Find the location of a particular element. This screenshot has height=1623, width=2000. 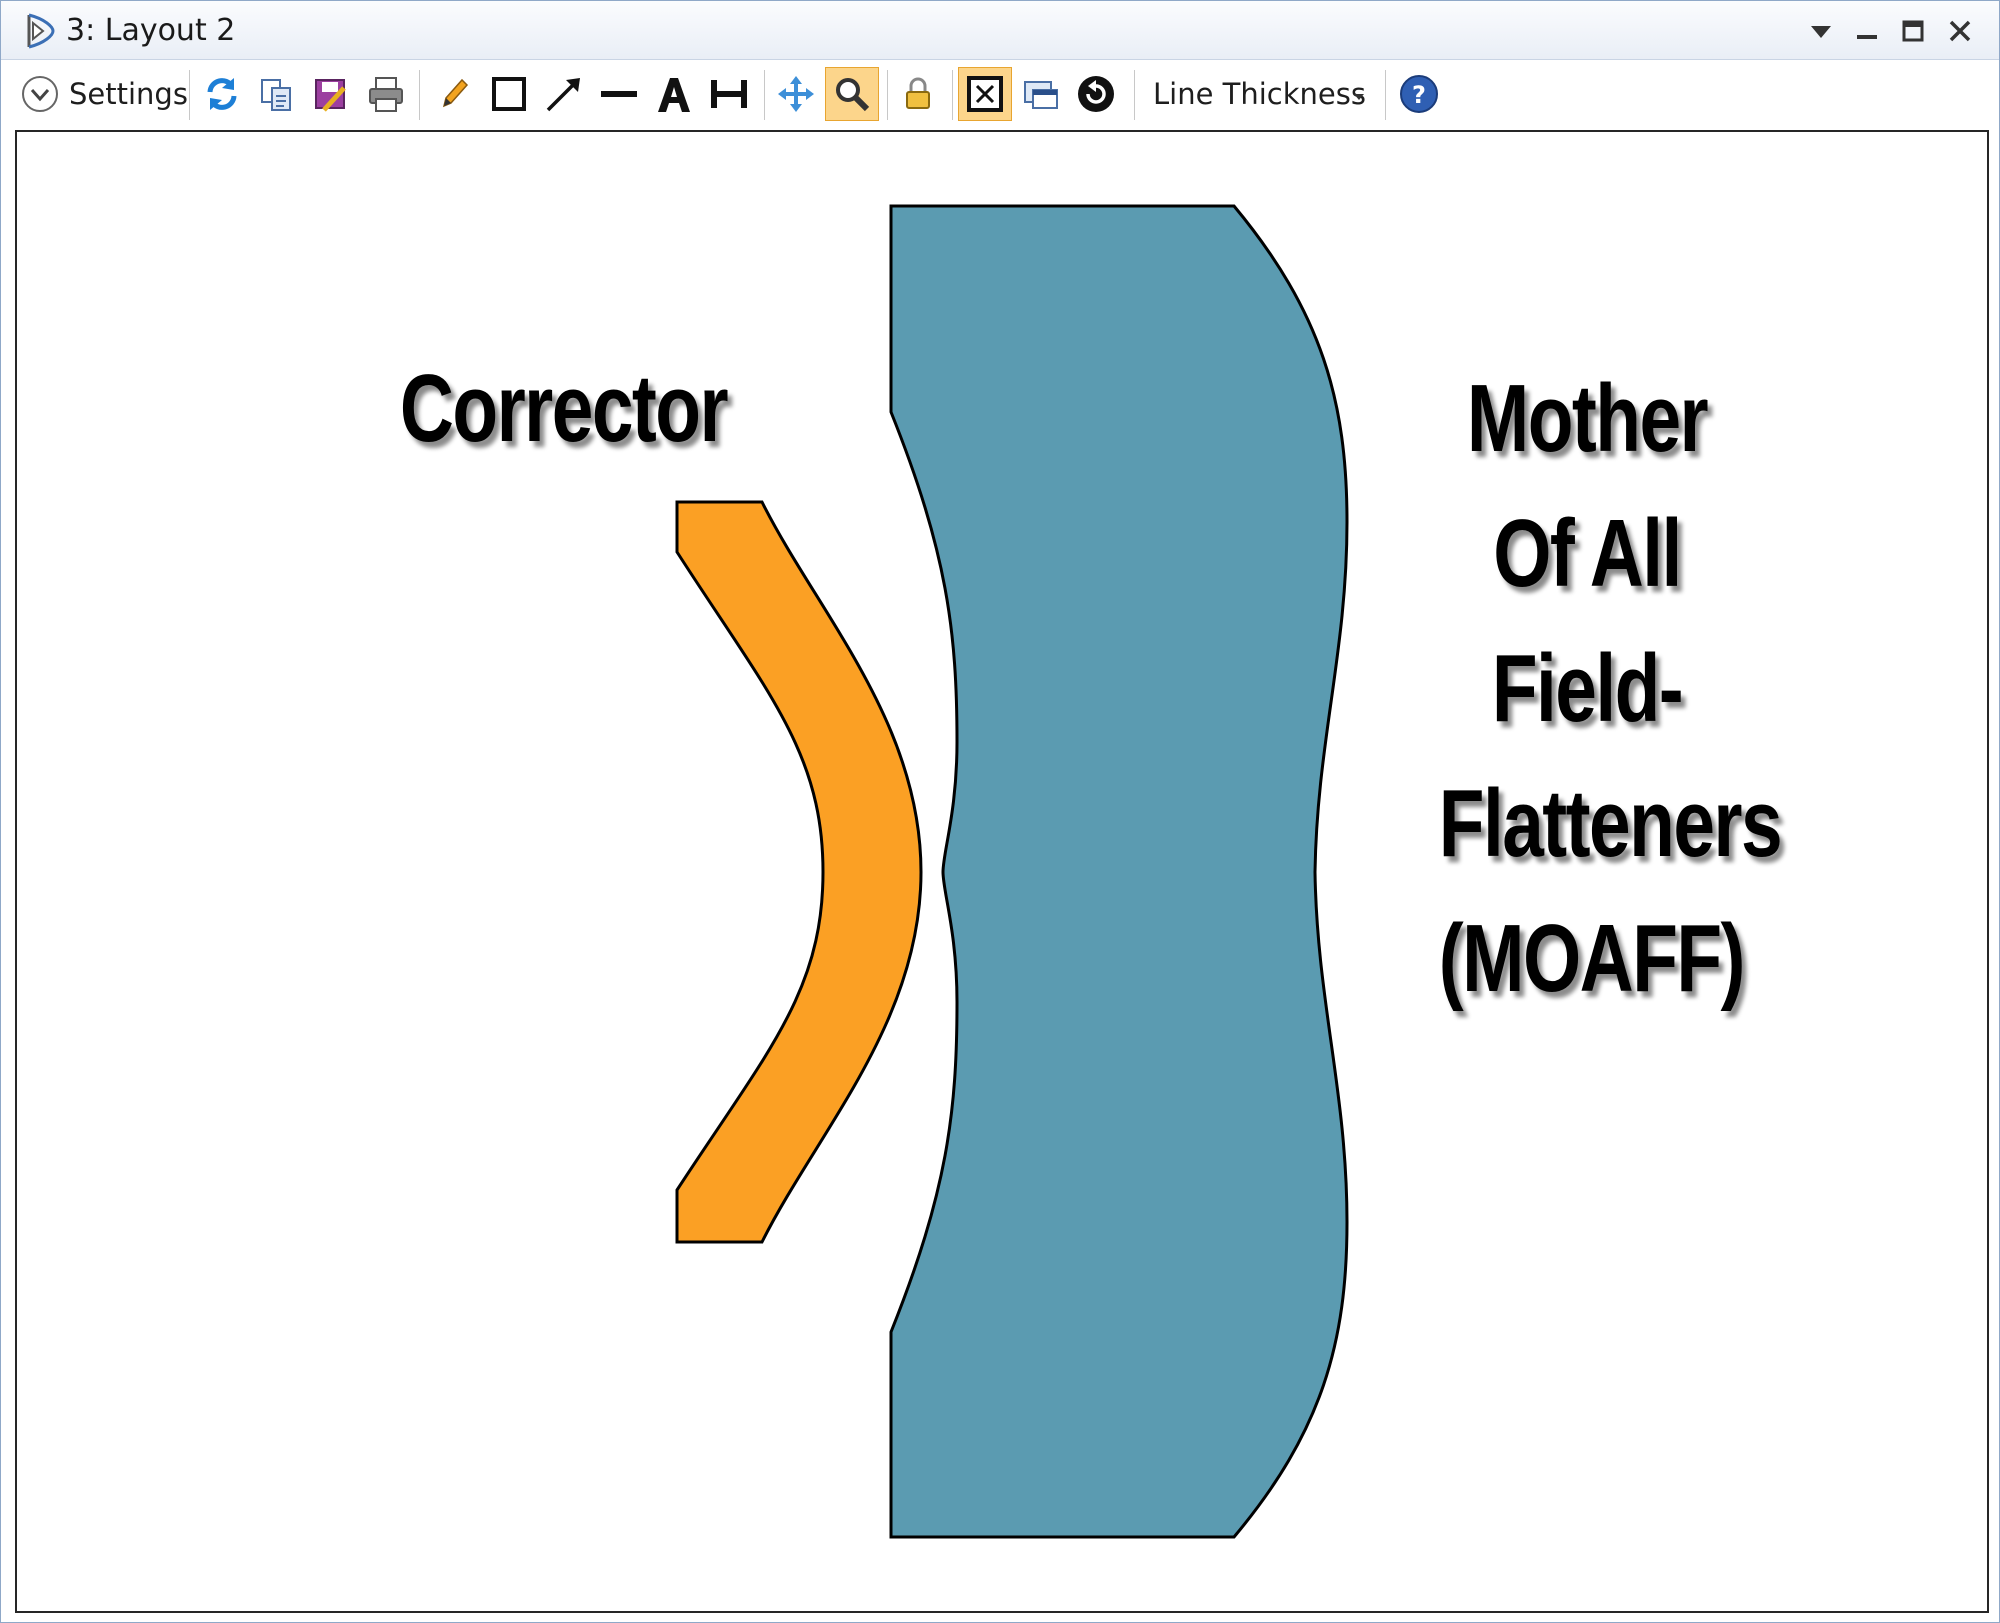

toolbar: Settings Line Thickness ? is located at coordinates (1000, 94).